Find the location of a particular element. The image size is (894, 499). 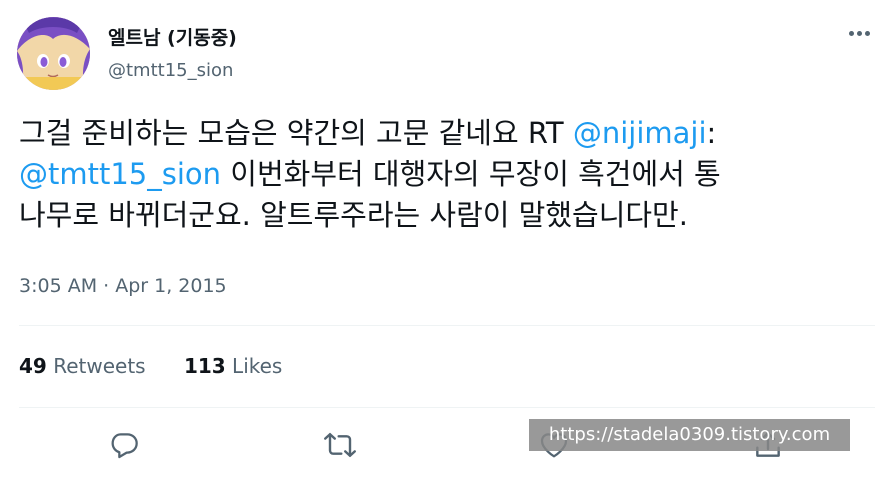

likes-stat: 113 Likes is located at coordinates (233, 366).